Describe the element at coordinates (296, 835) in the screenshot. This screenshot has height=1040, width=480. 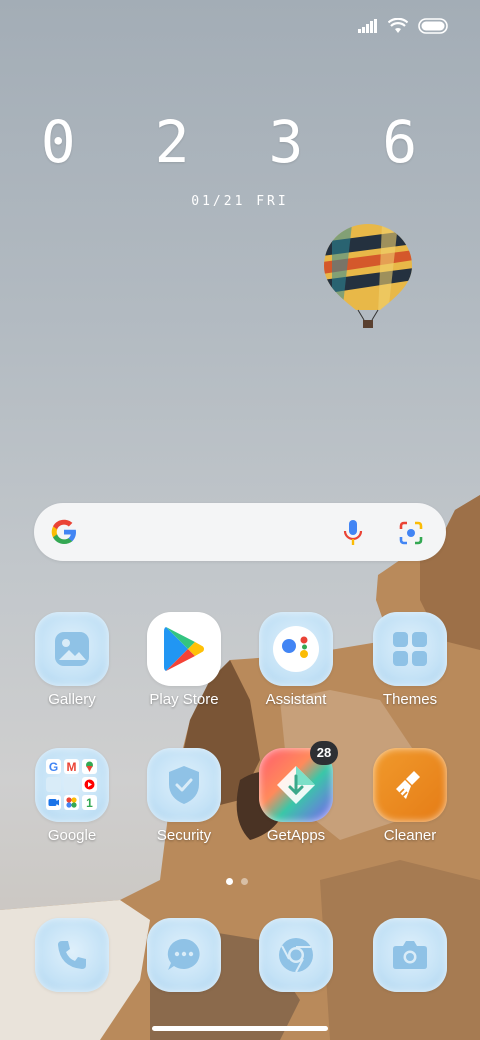
I see `app-label: GetApps` at that location.